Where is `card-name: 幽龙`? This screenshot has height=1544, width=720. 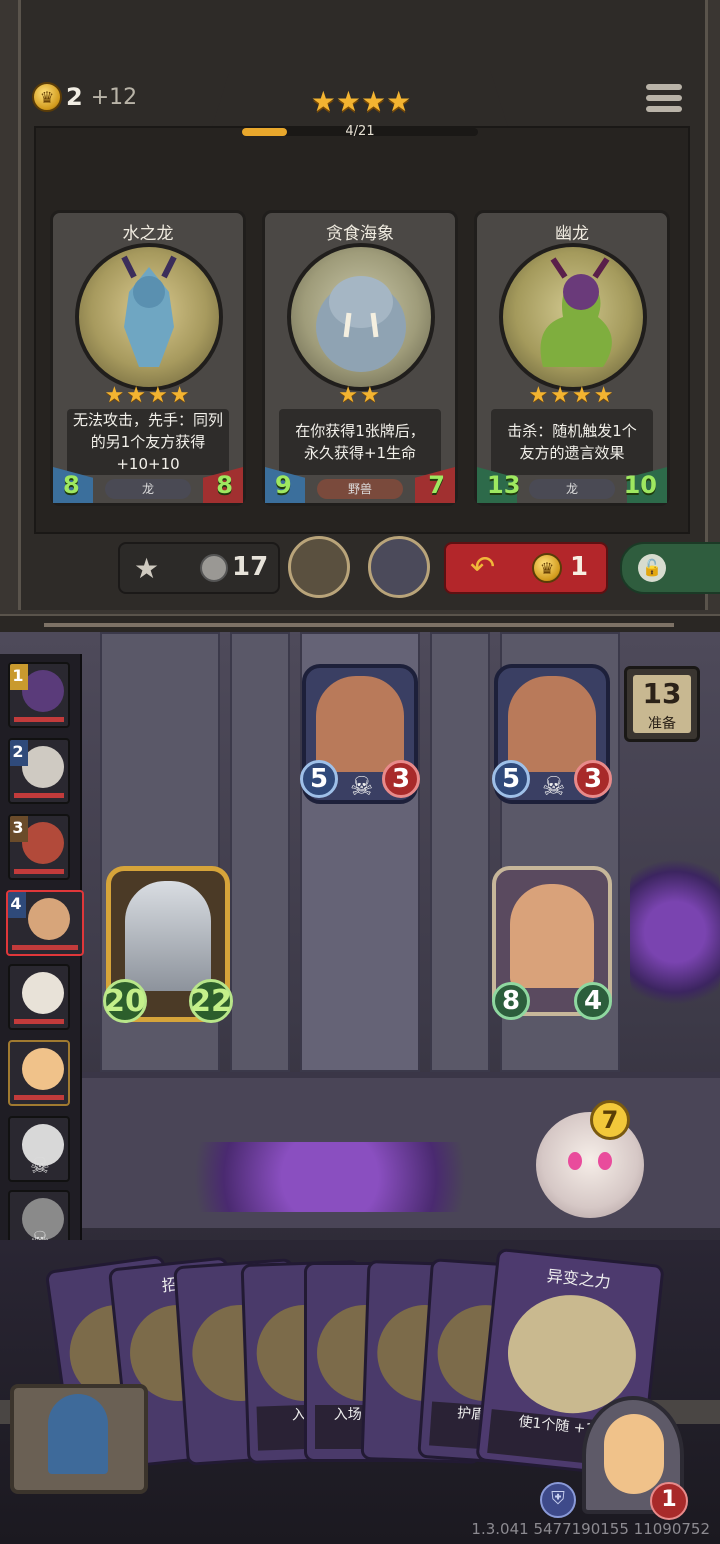 card-name: 幽龙 is located at coordinates (572, 234).